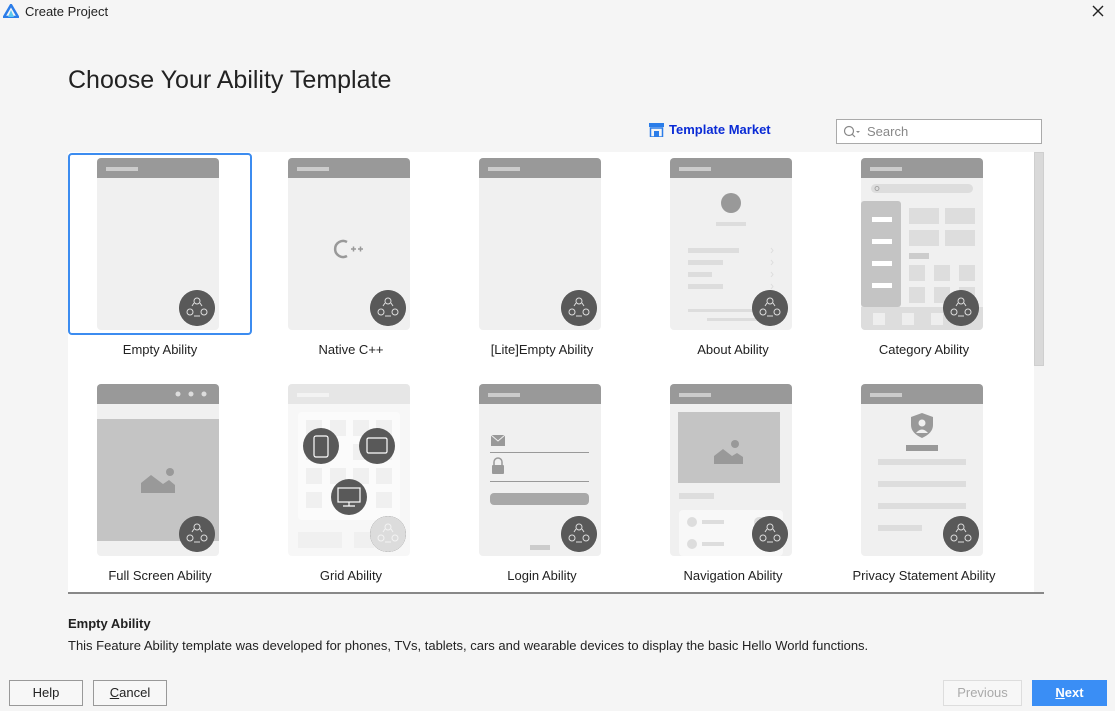 This screenshot has width=1115, height=711. Describe the element at coordinates (191, 394) in the screenshot. I see `more-dots-icon` at that location.